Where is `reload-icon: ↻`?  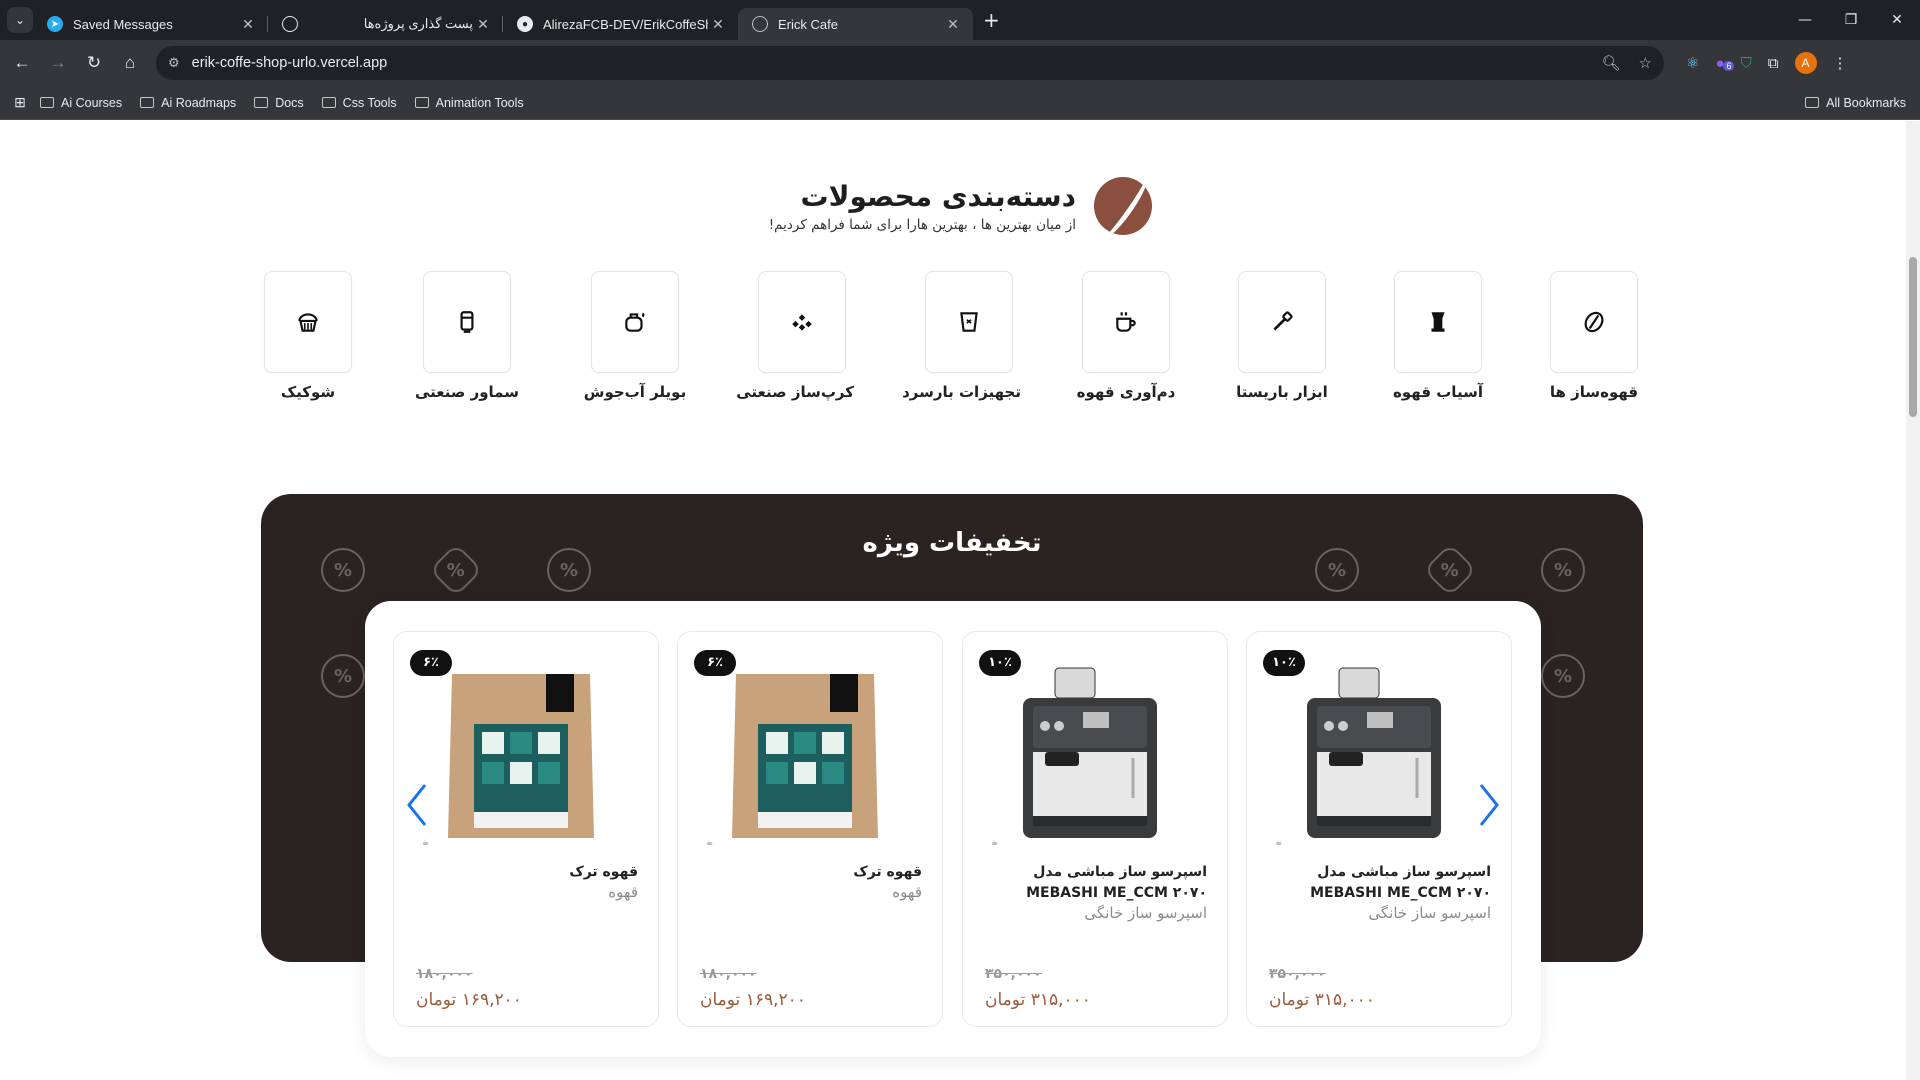 reload-icon: ↻ is located at coordinates (94, 63).